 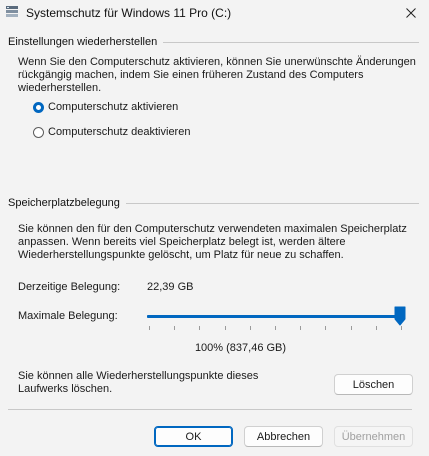 What do you see at coordinates (65, 389) in the screenshot?
I see `delete-description-line: Laufwerks löschen.` at bounding box center [65, 389].